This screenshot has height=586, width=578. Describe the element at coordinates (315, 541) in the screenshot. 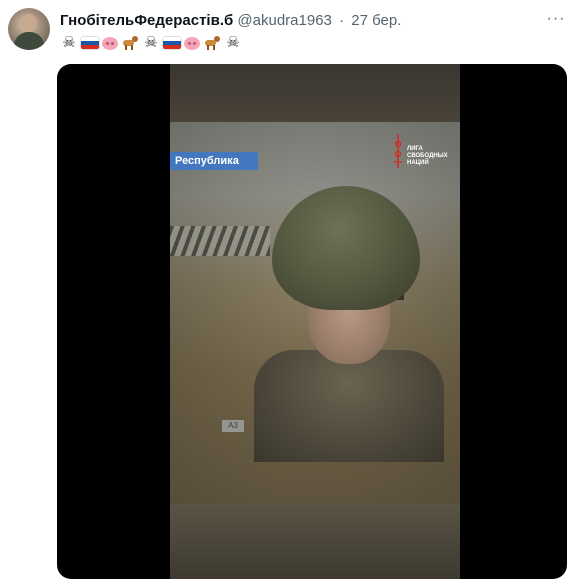

I see `tv-bottom-edge` at that location.